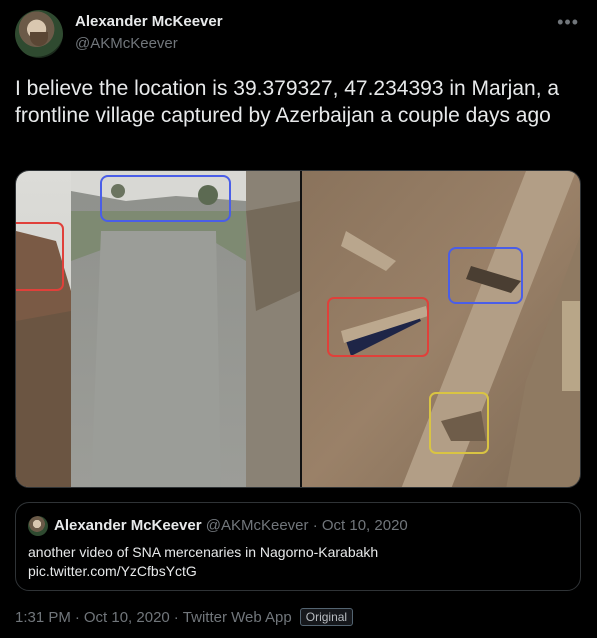 This screenshot has height=638, width=597. What do you see at coordinates (43, 617) in the screenshot?
I see `tweet-time: 1:31 PM` at bounding box center [43, 617].